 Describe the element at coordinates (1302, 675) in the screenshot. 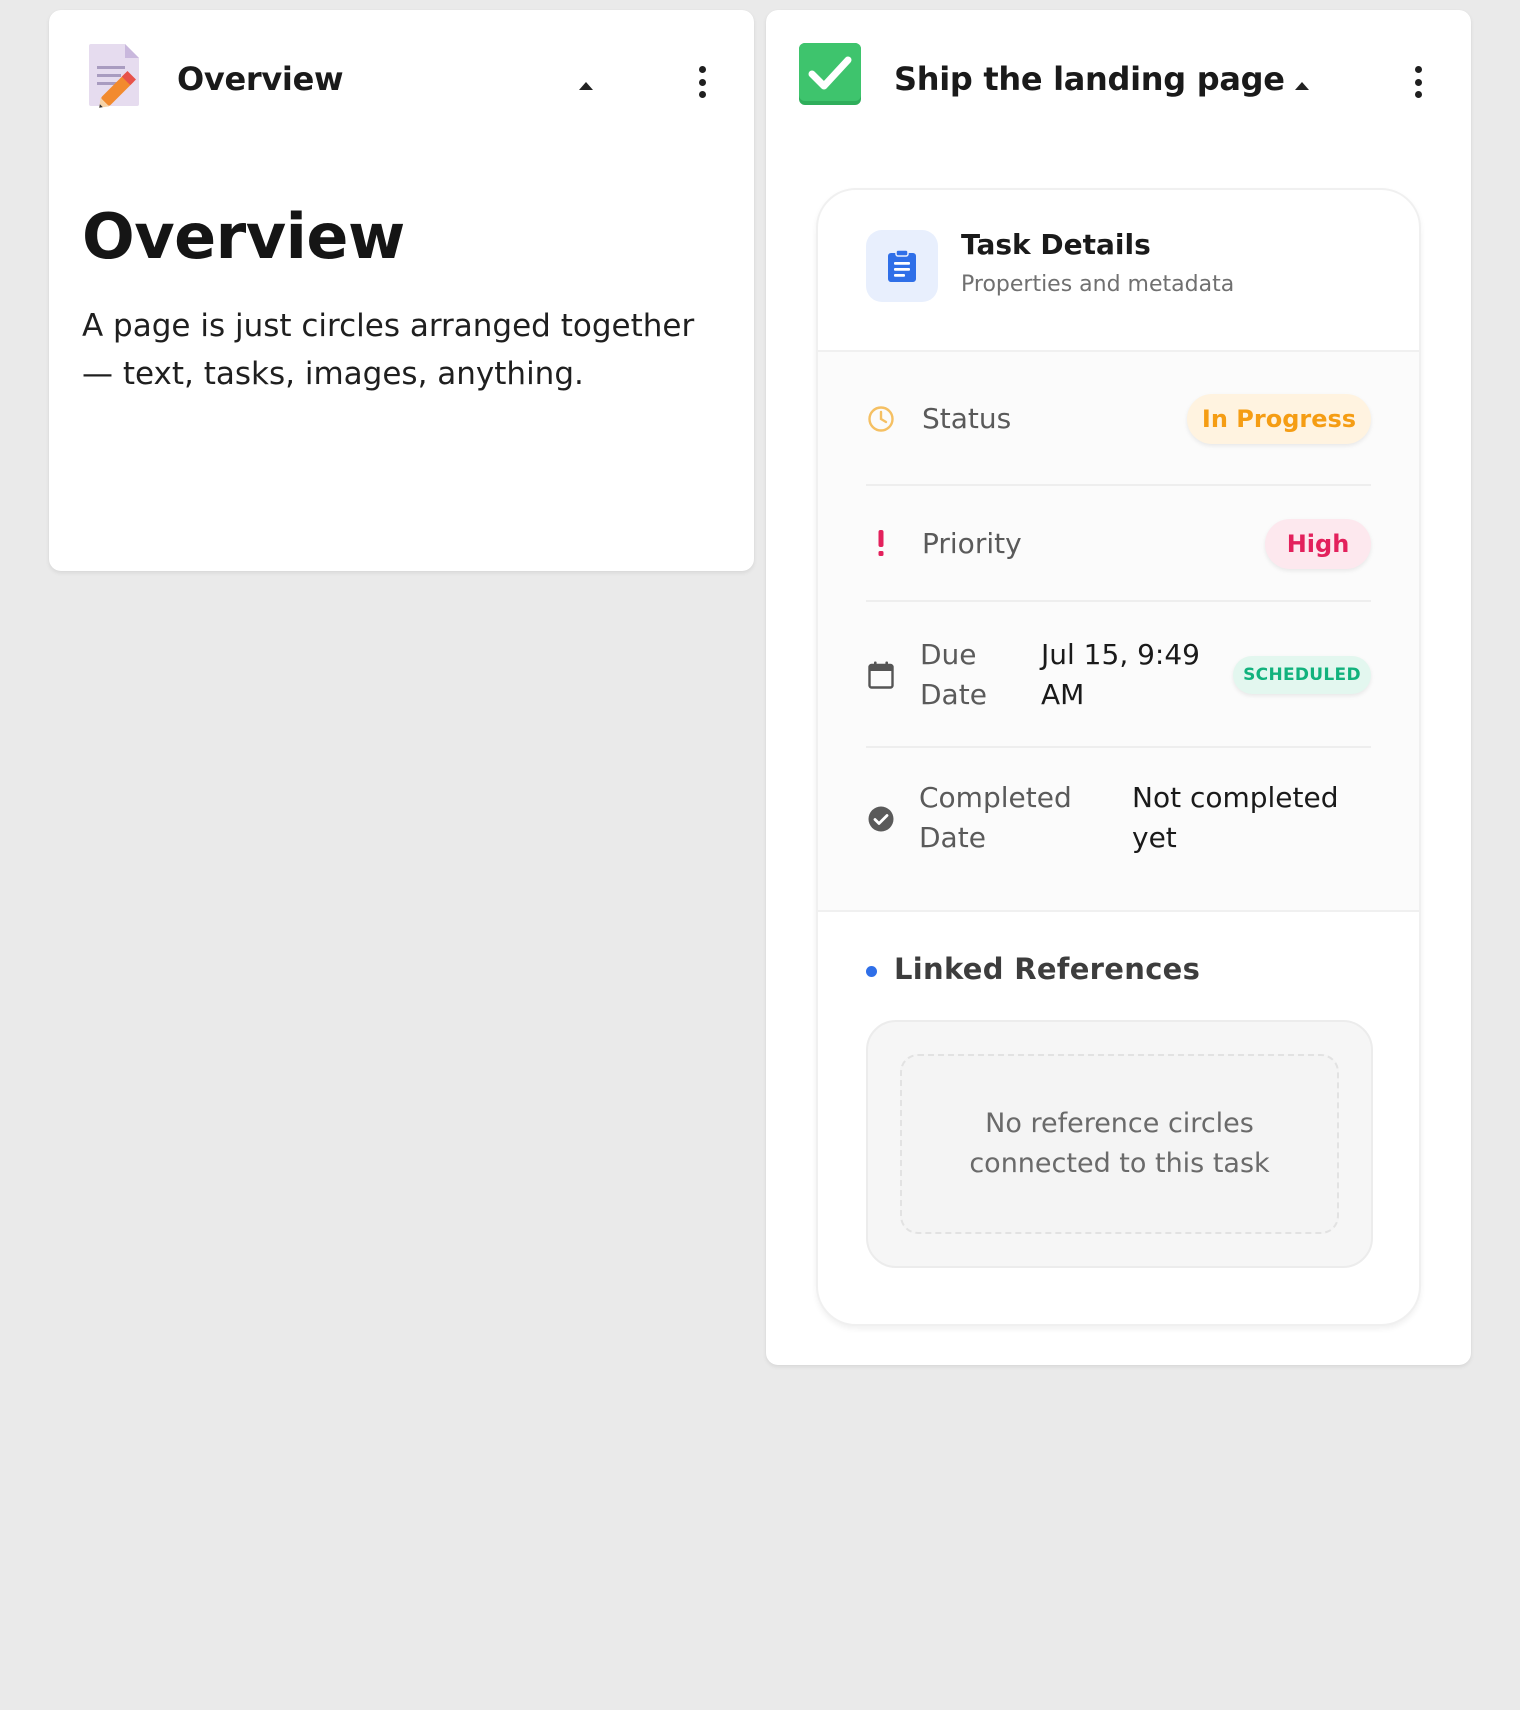

I see `scheduled-badge: SCHEDULED` at that location.